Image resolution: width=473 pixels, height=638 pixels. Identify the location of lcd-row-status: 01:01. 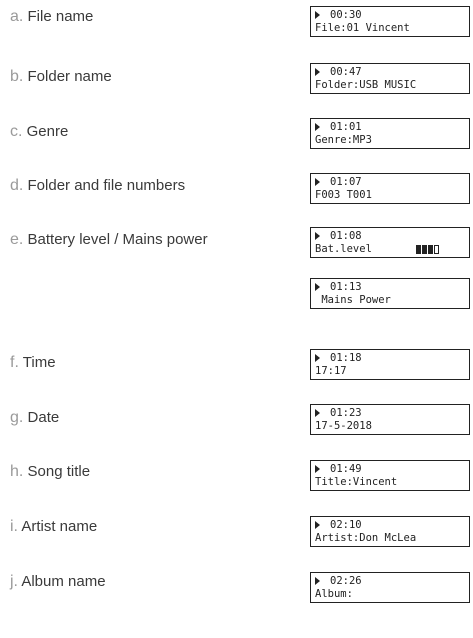
(392, 127).